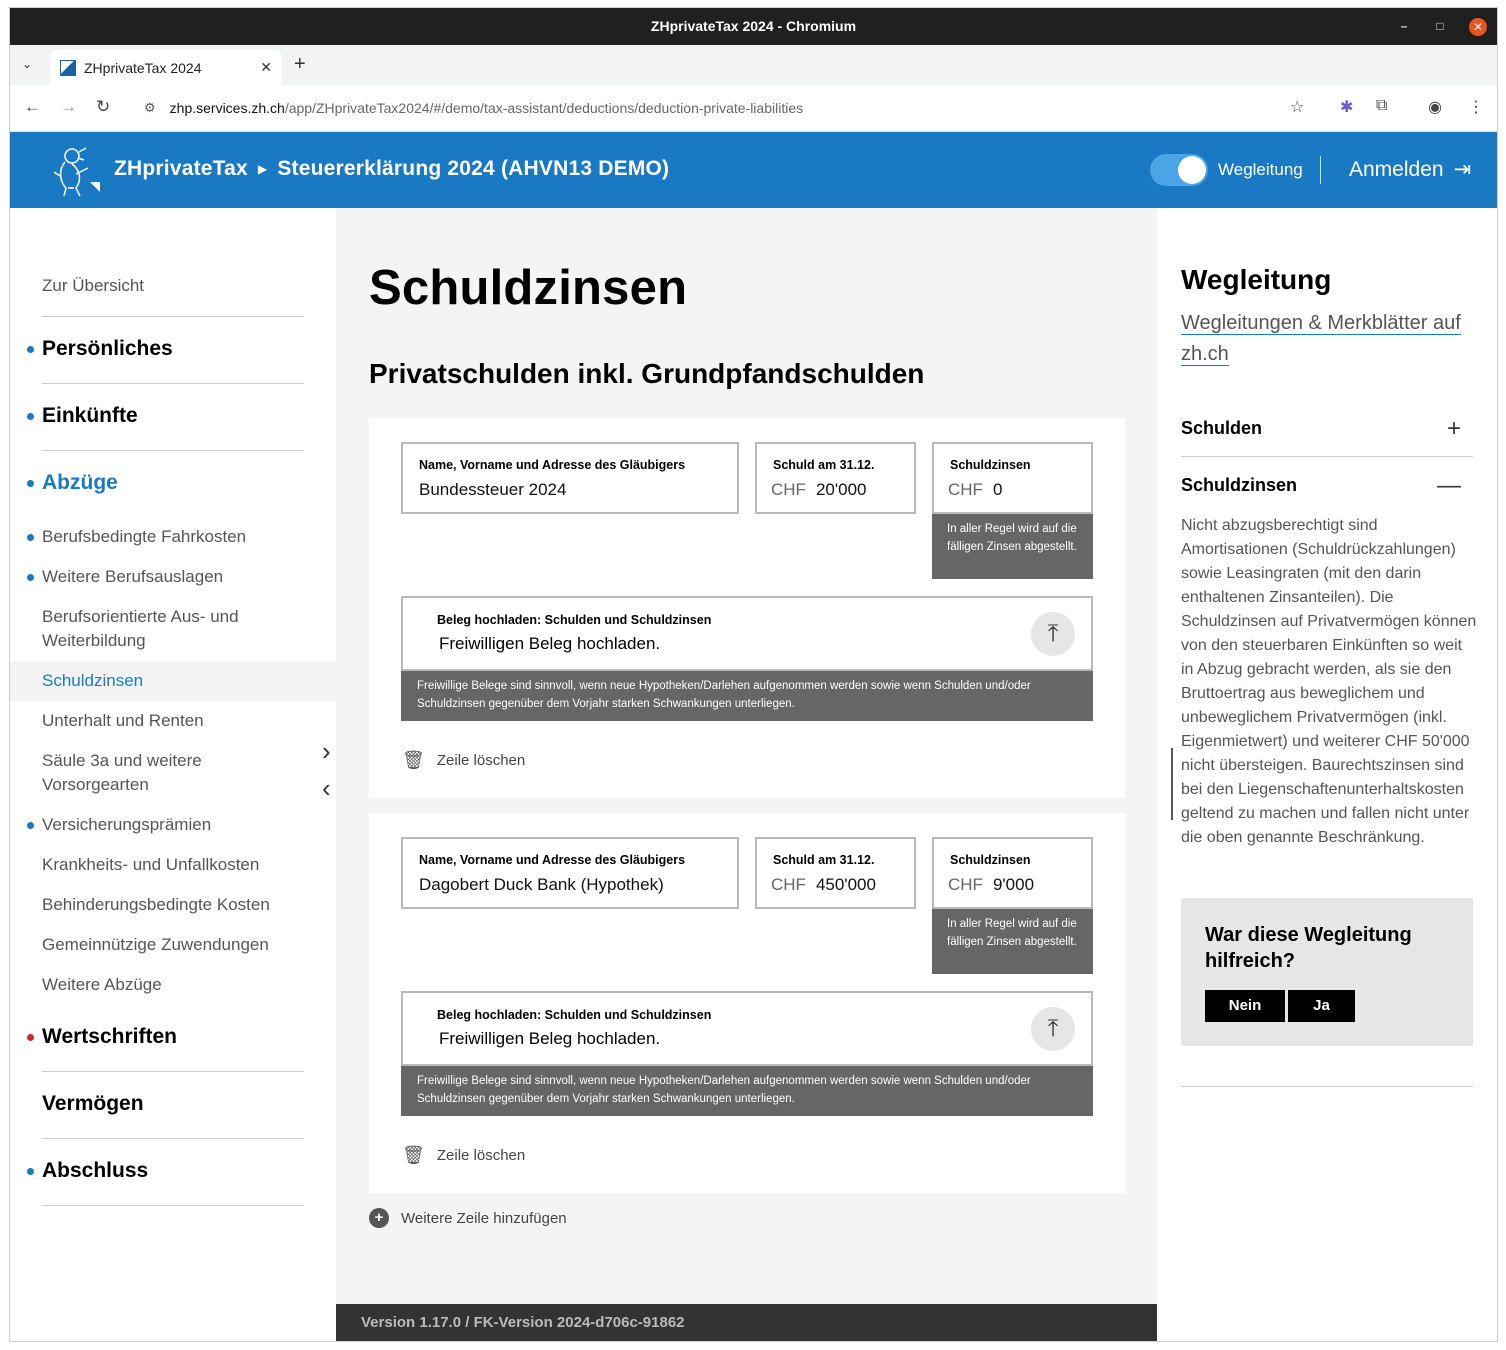 This screenshot has height=1350, width=1506. What do you see at coordinates (92, 681) in the screenshot?
I see `nav-sub-debt-interest: Schuldzinsen` at bounding box center [92, 681].